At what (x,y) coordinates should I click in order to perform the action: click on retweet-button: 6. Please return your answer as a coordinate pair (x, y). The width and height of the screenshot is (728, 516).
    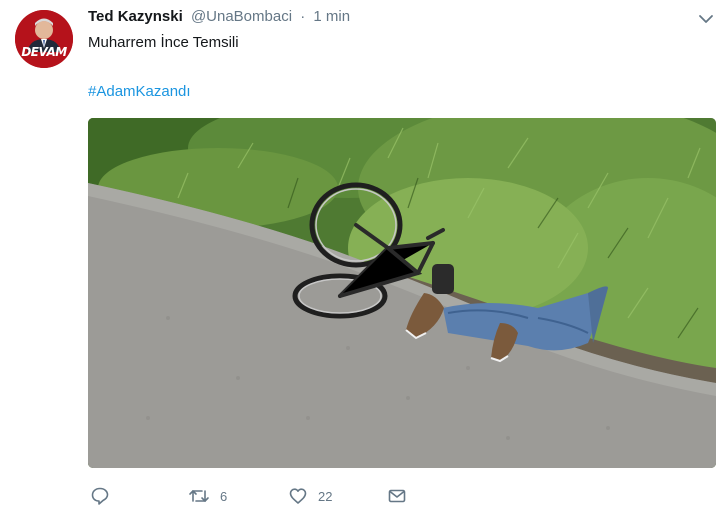
    Looking at the image, I should click on (207, 496).